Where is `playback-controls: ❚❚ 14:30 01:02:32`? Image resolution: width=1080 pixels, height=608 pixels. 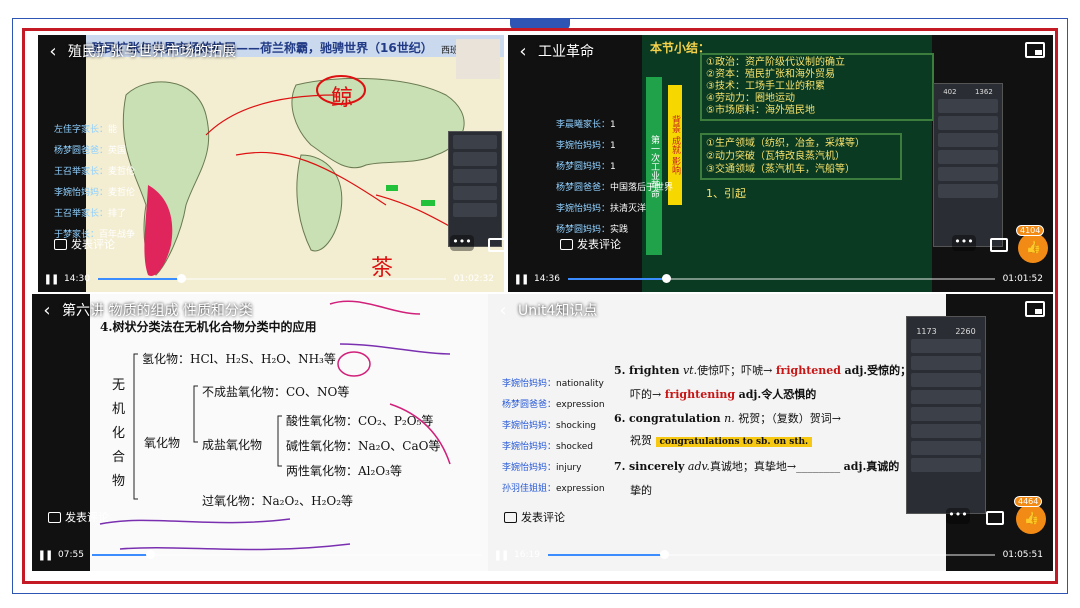 playback-controls: ❚❚ 14:30 01:02:32 is located at coordinates (271, 279).